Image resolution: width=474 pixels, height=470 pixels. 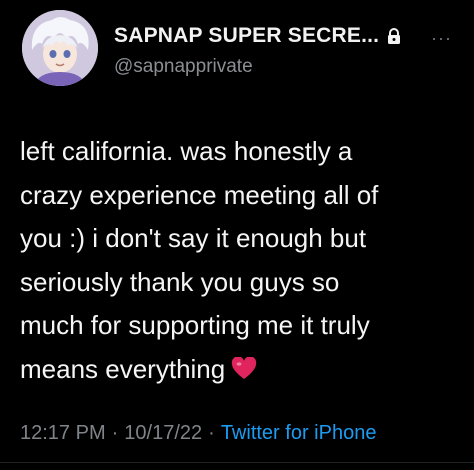 What do you see at coordinates (441, 38) in the screenshot?
I see `more-icon: ···` at bounding box center [441, 38].